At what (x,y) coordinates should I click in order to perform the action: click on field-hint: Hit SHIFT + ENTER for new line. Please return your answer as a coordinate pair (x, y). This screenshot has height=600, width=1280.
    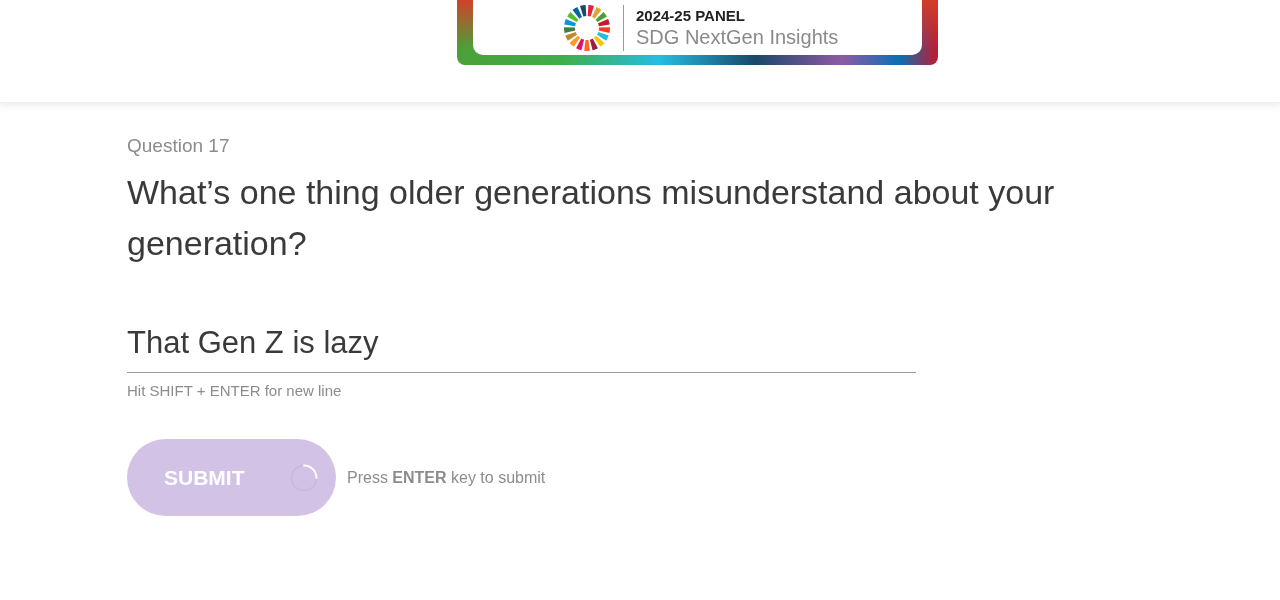
    Looking at the image, I should click on (234, 391).